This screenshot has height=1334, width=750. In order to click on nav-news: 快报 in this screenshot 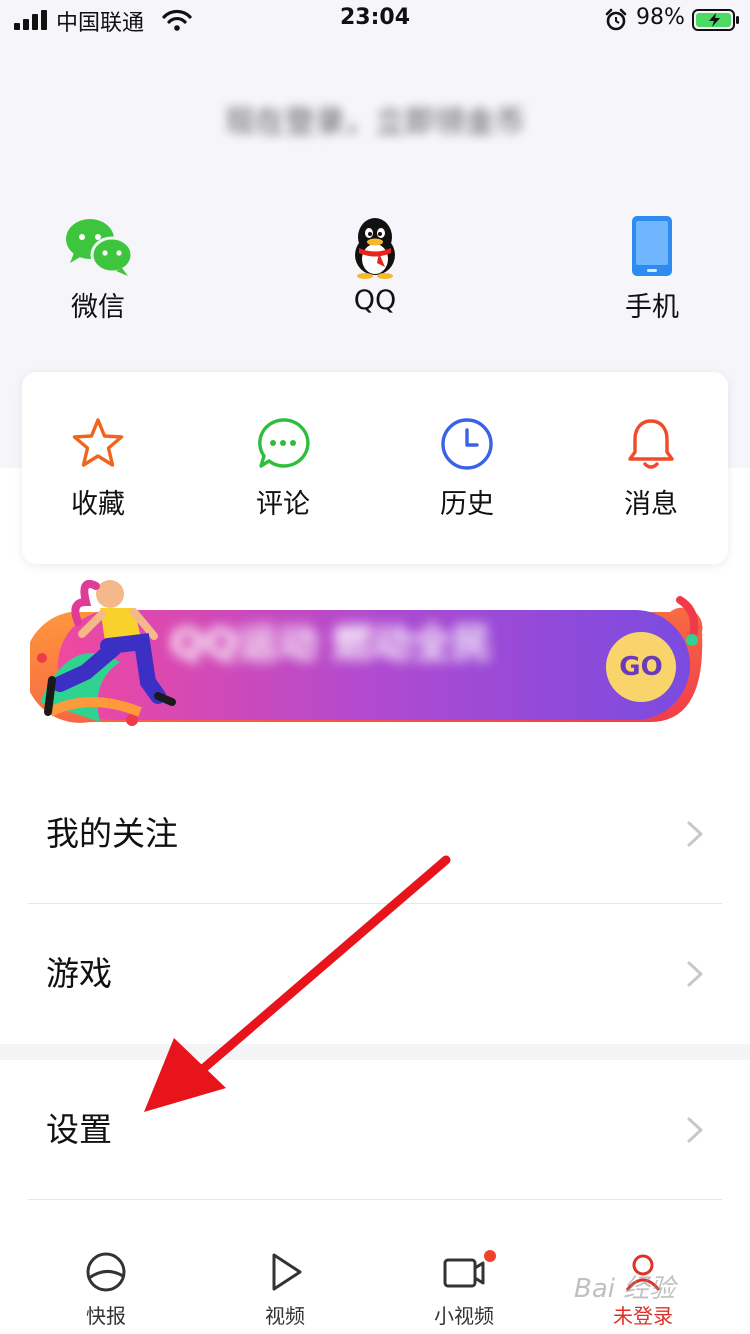, I will do `click(106, 1292)`.